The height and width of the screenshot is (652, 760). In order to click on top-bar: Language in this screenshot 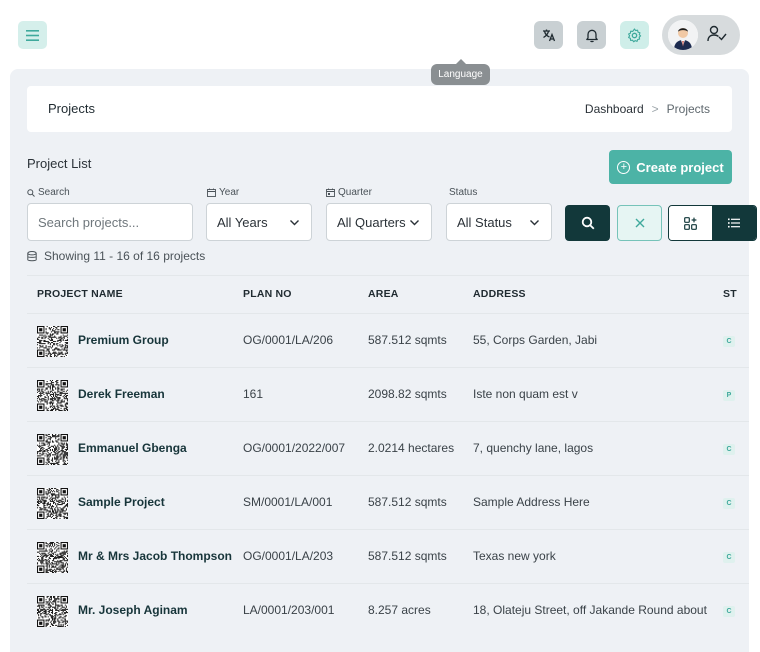, I will do `click(380, 42)`.